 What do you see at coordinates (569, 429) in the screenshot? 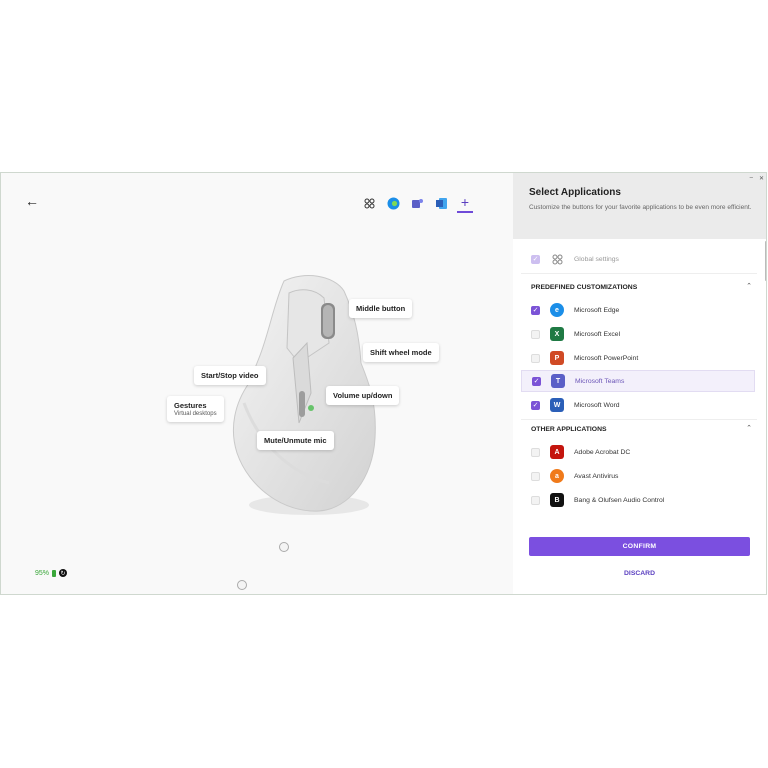
I see `other-section-header: OTHER APPLICATIONS` at bounding box center [569, 429].